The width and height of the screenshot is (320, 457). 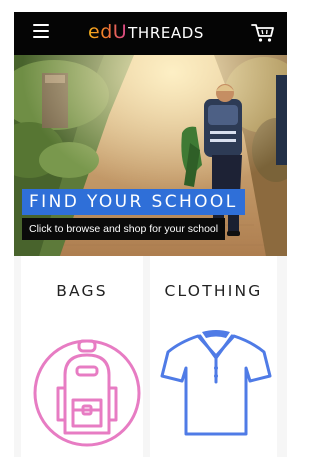 I want to click on eduthreads-logo: edU THREADS, so click(x=146, y=33).